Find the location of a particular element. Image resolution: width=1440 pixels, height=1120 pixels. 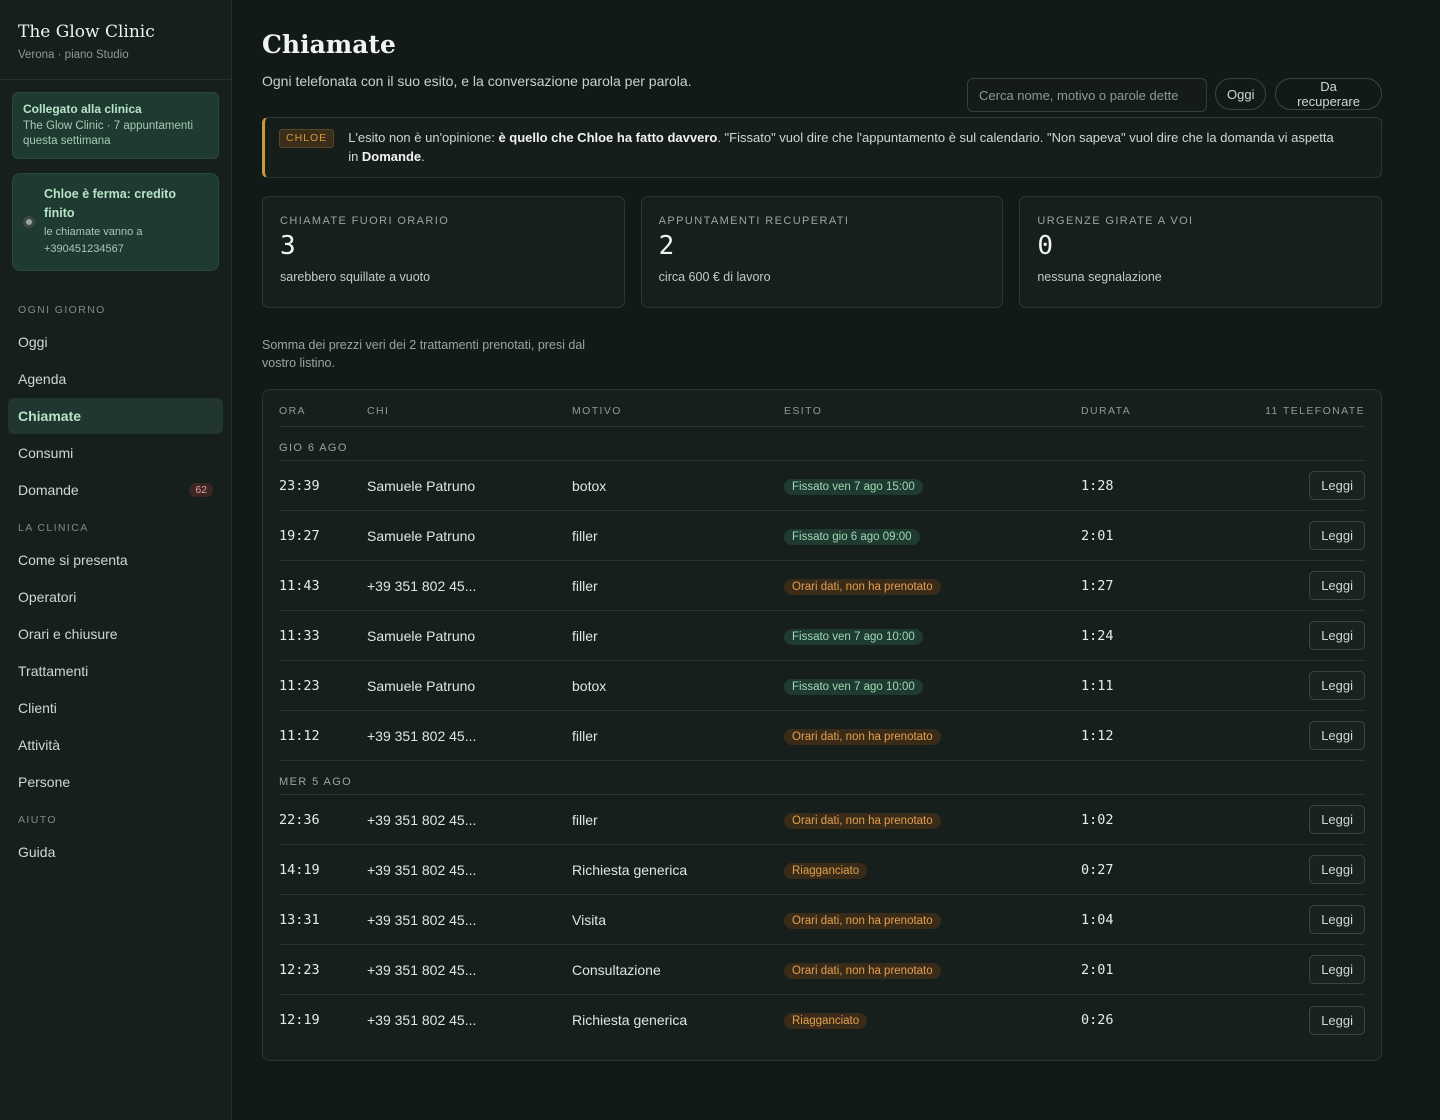

outcome-badge: Riagganciato is located at coordinates (826, 1021).